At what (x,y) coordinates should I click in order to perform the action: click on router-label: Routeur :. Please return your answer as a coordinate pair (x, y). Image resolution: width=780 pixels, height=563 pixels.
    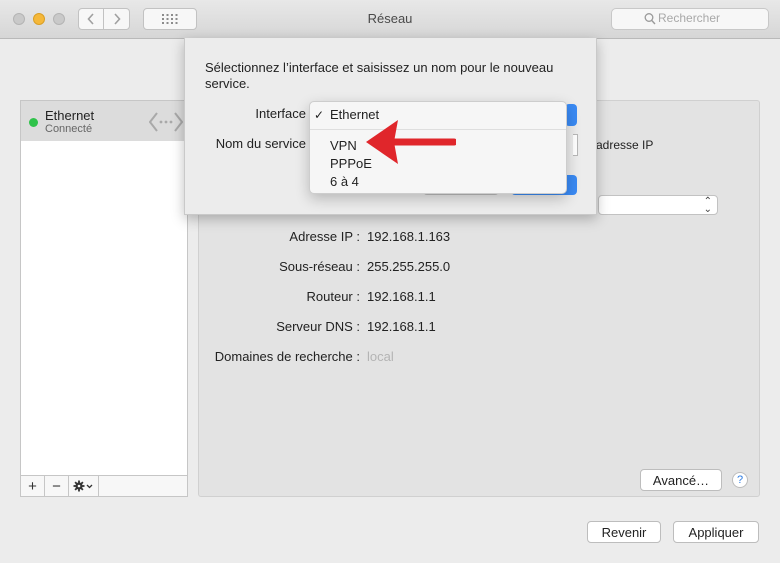
    Looking at the image, I should click on (333, 296).